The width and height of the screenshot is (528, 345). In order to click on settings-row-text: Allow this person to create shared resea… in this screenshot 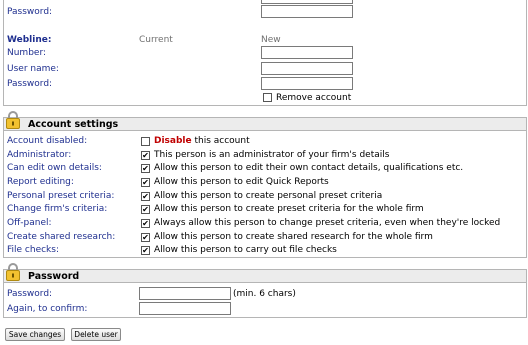, I will do `click(293, 237)`.